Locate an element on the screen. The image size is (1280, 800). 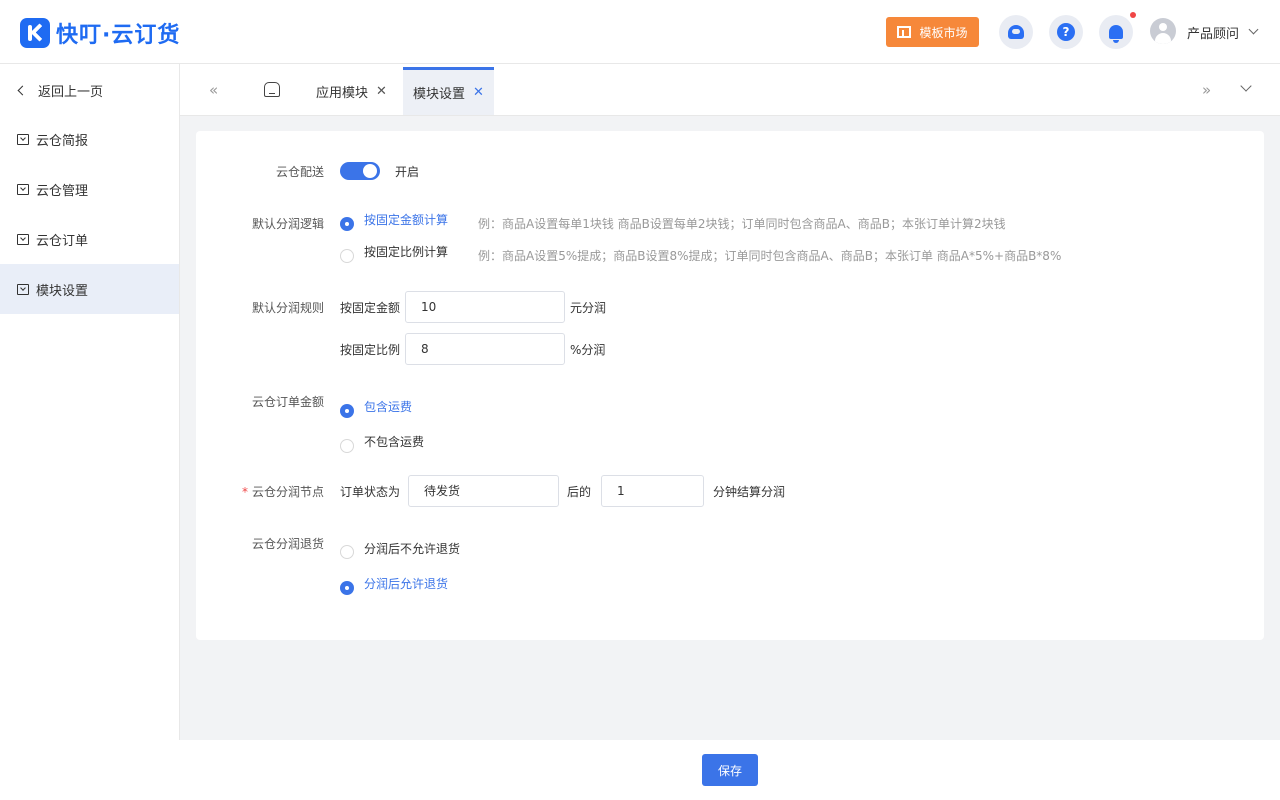
node-prefix: 订单状态为 is located at coordinates (370, 492).